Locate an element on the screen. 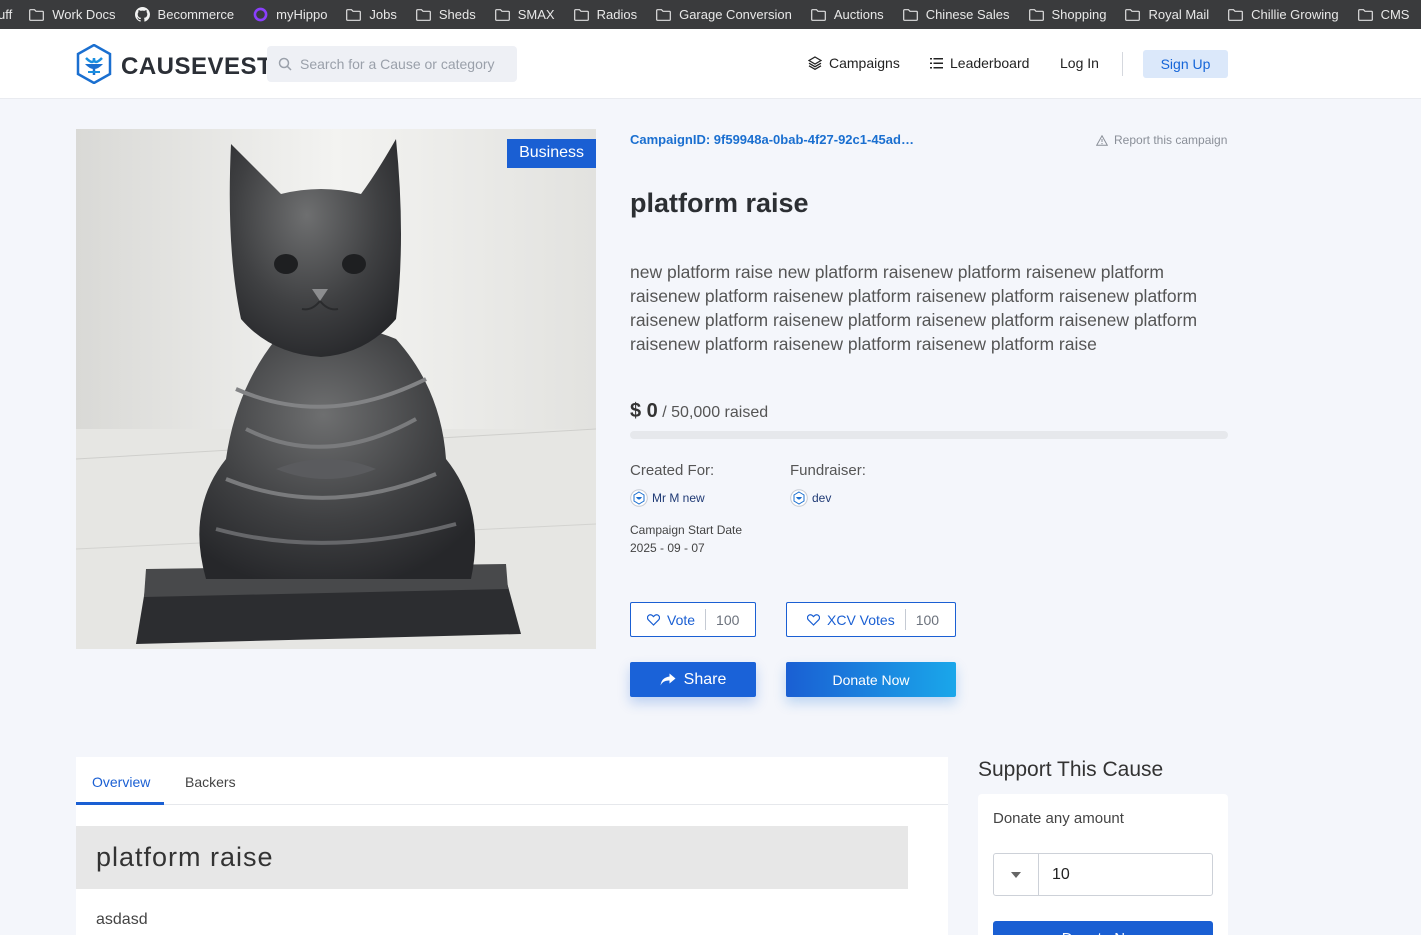 The width and height of the screenshot is (1421, 935). nav-campaigns: Campaigns is located at coordinates (854, 63).